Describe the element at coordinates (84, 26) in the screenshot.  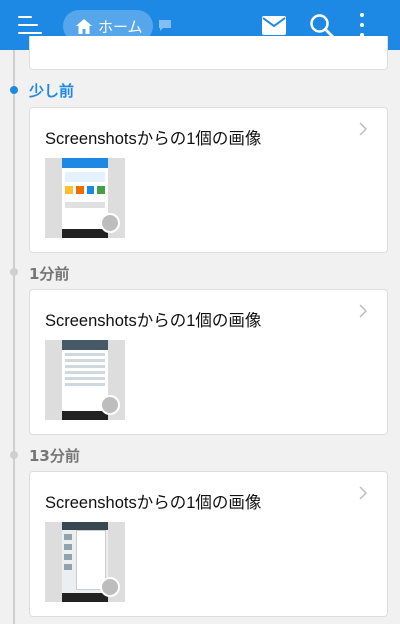
I see `home-icon` at that location.